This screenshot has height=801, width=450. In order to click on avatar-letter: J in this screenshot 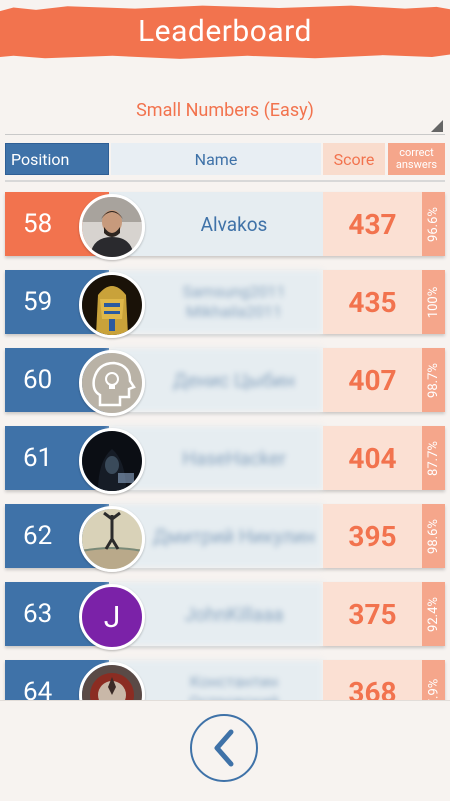, I will do `click(112, 617)`.